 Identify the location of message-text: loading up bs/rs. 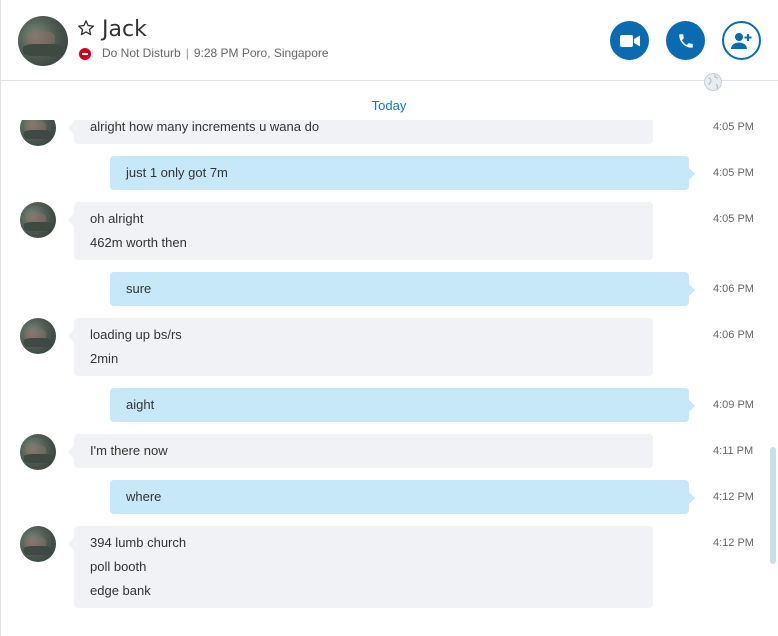
(136, 334).